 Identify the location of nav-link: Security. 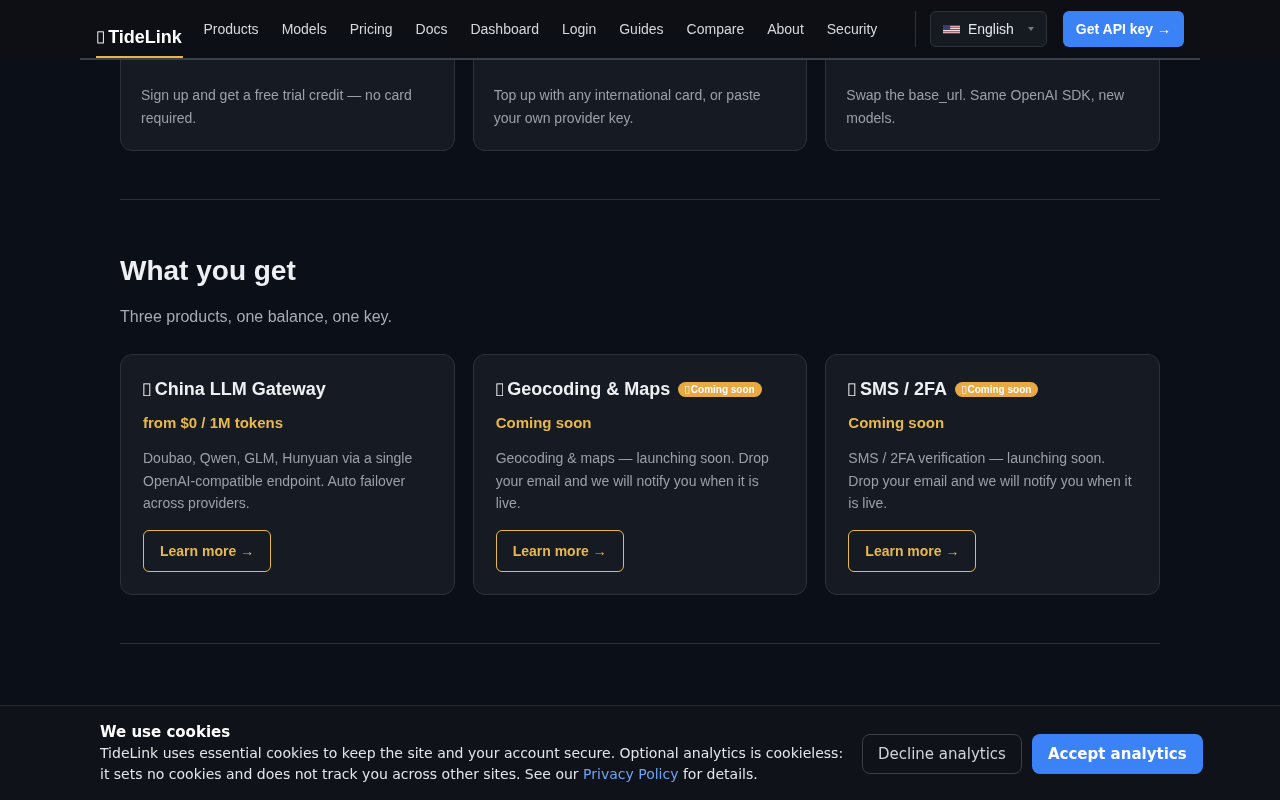
(852, 29).